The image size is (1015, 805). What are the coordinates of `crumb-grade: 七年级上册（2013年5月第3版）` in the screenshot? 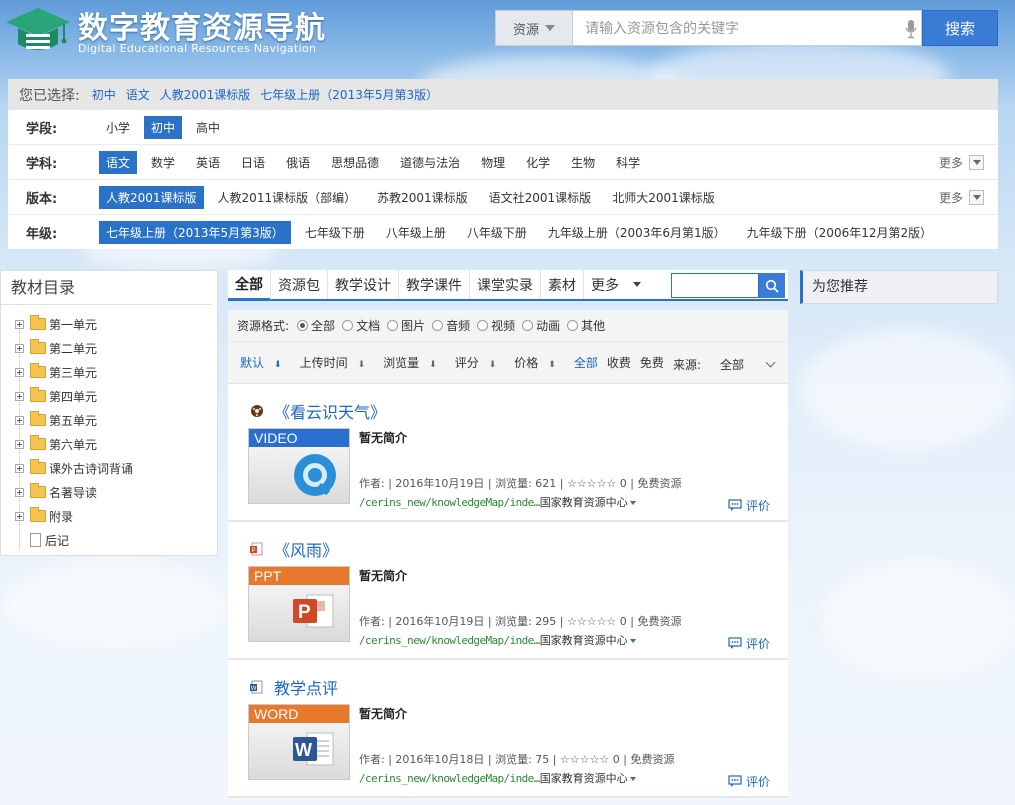 It's located at (349, 94).